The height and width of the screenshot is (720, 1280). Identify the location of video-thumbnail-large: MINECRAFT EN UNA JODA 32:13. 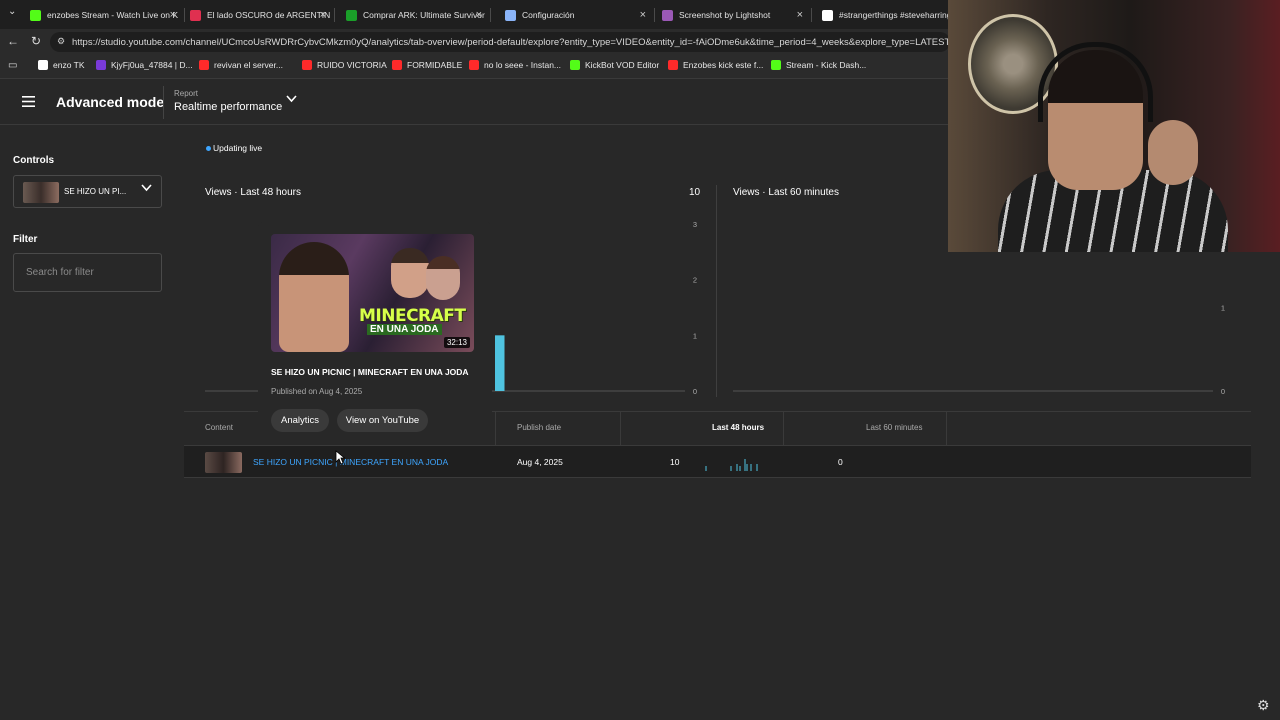
(372, 293).